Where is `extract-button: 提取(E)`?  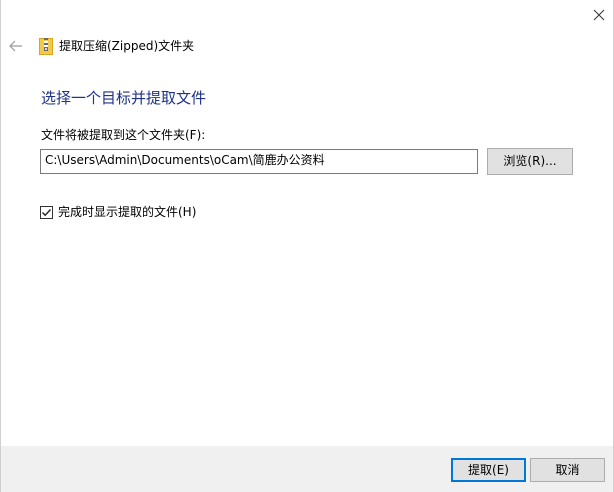
extract-button: 提取(E) is located at coordinates (488, 470).